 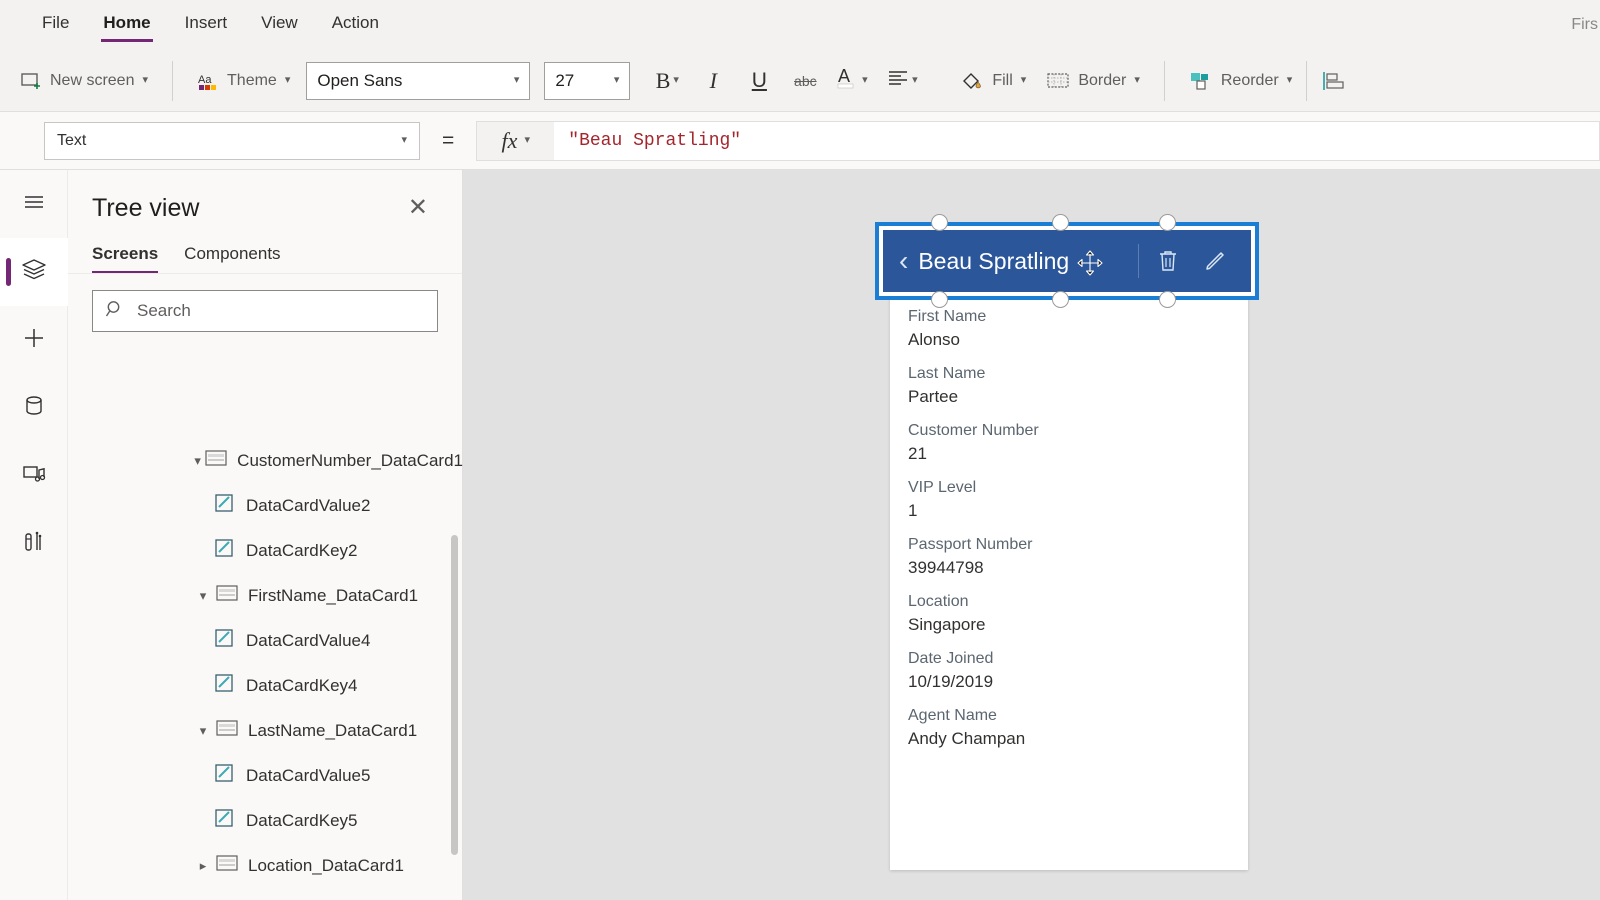 I want to click on reorder-button: Reorder ▾, so click(x=1240, y=81).